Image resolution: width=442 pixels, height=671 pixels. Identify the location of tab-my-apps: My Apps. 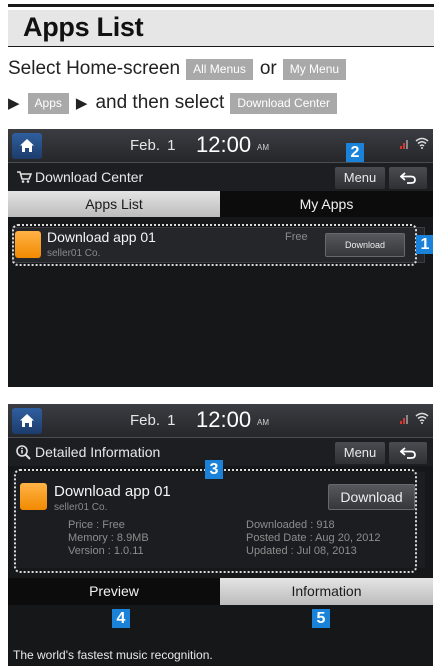
(326, 204).